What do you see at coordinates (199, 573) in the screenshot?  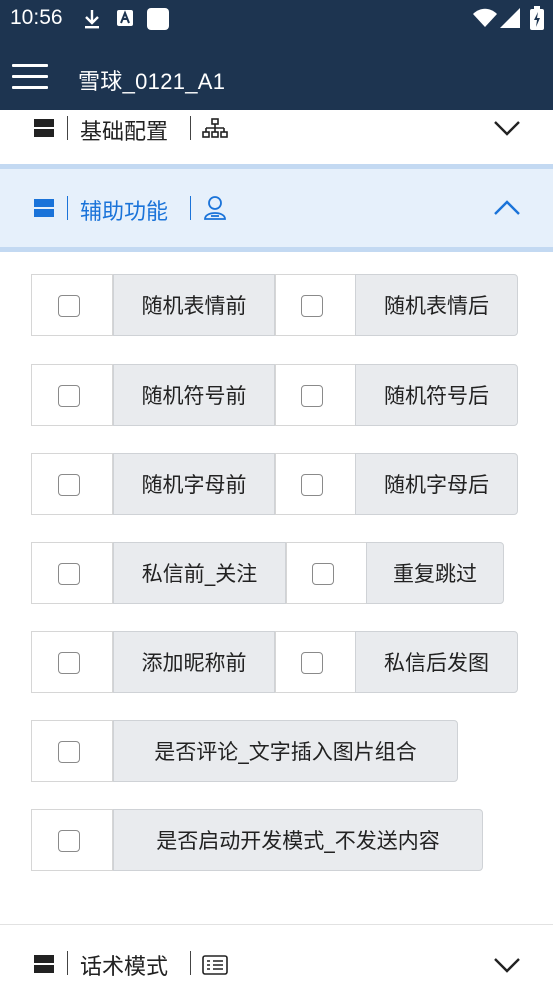 I see `option-label: 私信前_关注` at bounding box center [199, 573].